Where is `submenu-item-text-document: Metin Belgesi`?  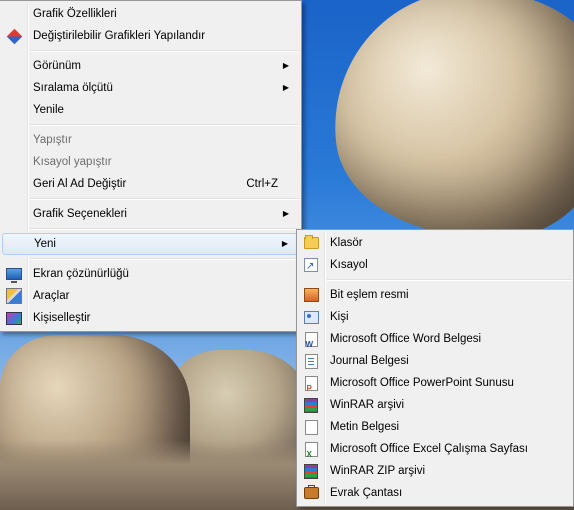 submenu-item-text-document: Metin Belgesi is located at coordinates (435, 427).